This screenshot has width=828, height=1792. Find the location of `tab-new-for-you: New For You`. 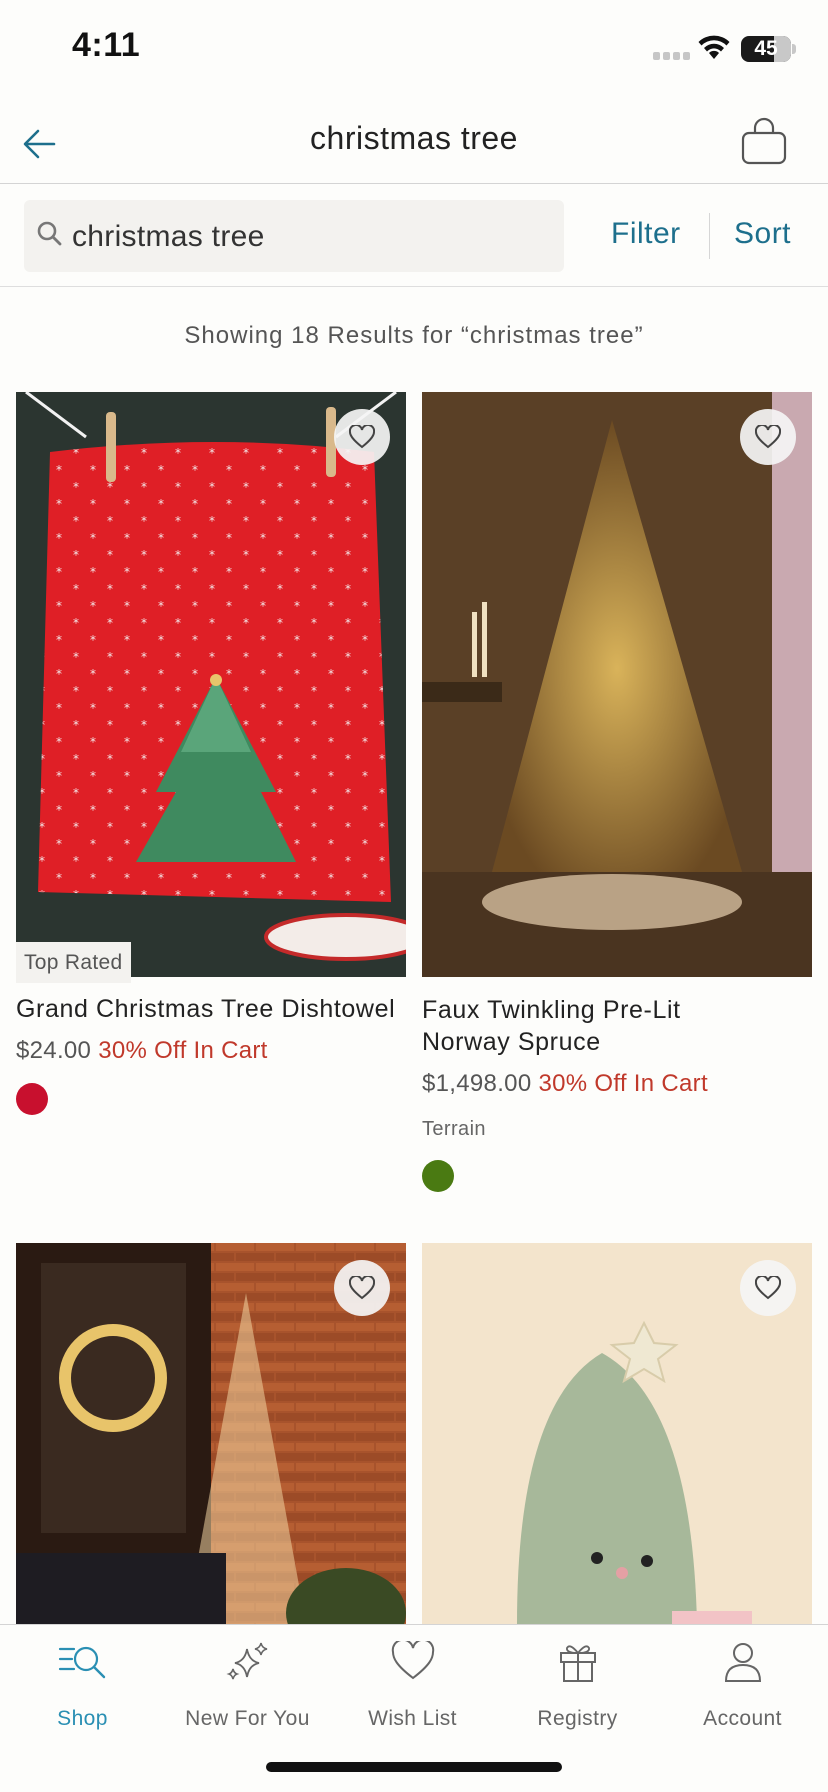

tab-new-for-you: New For You is located at coordinates (247, 1685).